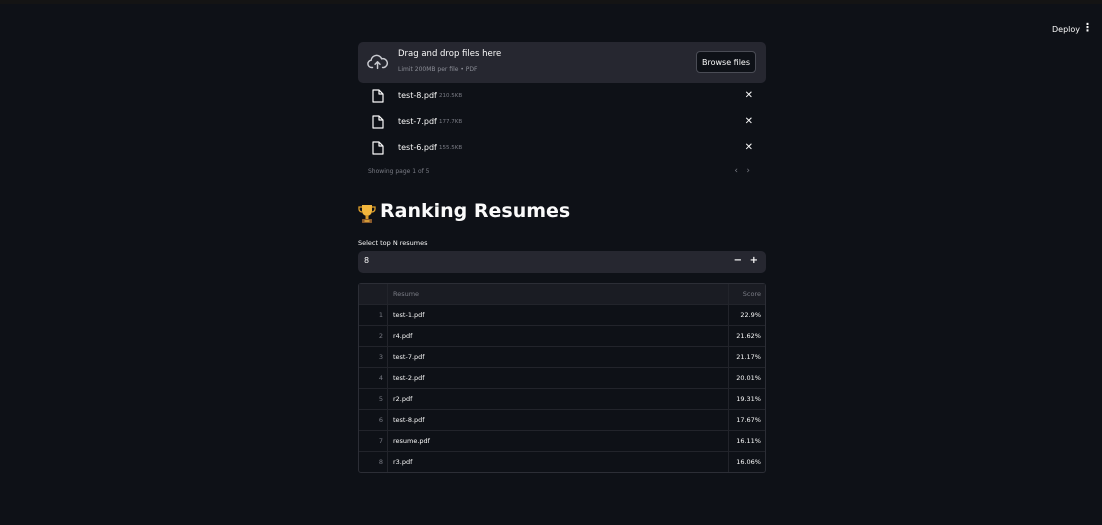 The height and width of the screenshot is (525, 1102). I want to click on score-cell: 21.17%, so click(747, 357).